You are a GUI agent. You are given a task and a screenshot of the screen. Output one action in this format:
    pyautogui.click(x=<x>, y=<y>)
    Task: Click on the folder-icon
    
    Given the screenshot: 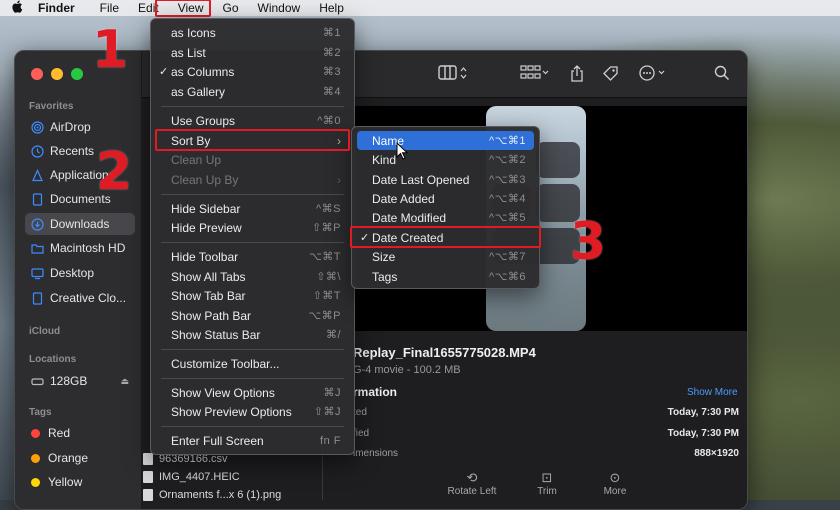 What is the action you would take?
    pyautogui.click(x=37, y=248)
    